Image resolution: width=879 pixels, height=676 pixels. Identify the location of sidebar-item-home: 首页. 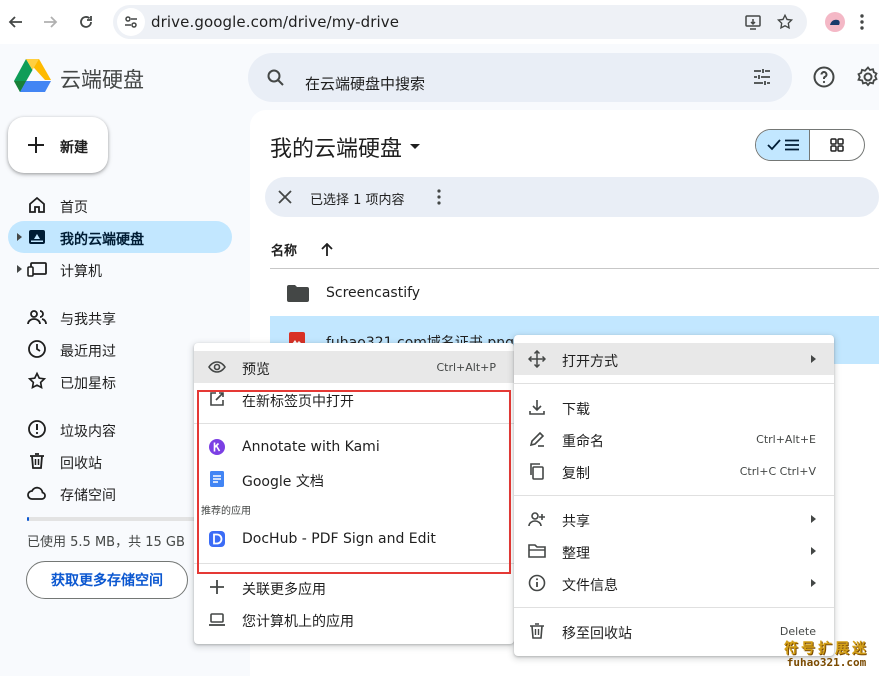
(120, 205).